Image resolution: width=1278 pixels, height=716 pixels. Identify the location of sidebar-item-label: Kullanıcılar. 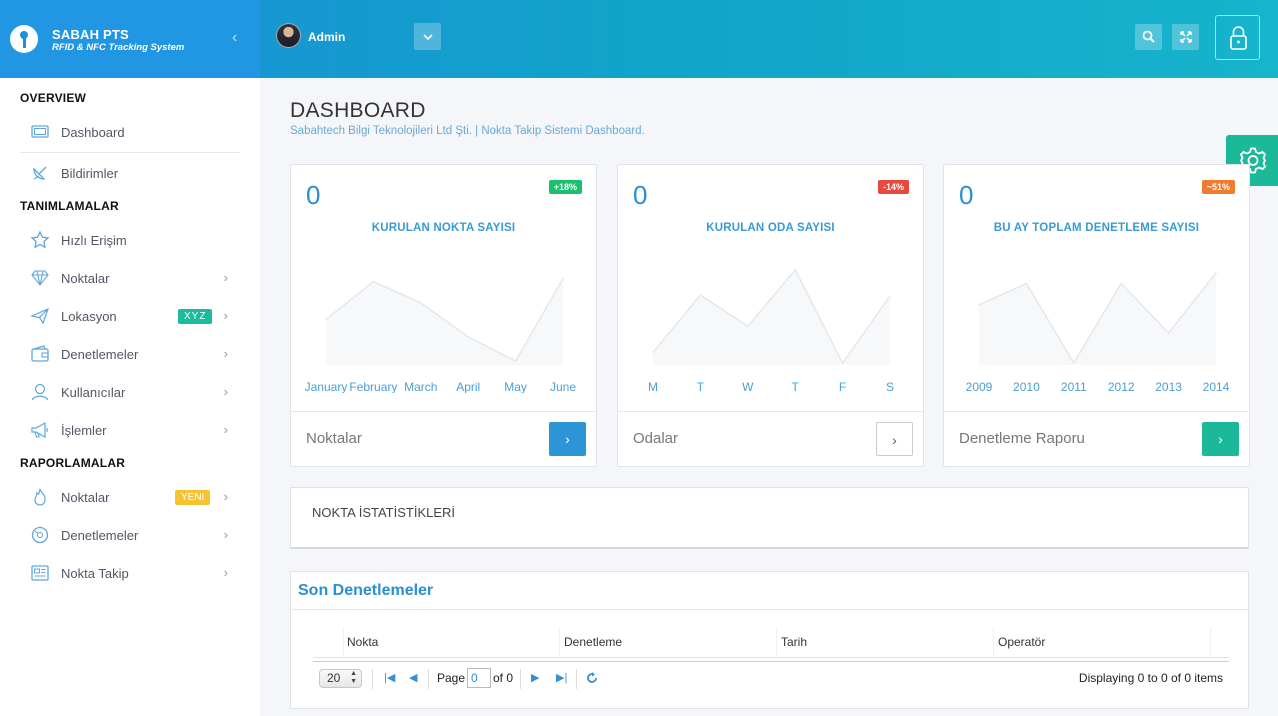
(93, 392).